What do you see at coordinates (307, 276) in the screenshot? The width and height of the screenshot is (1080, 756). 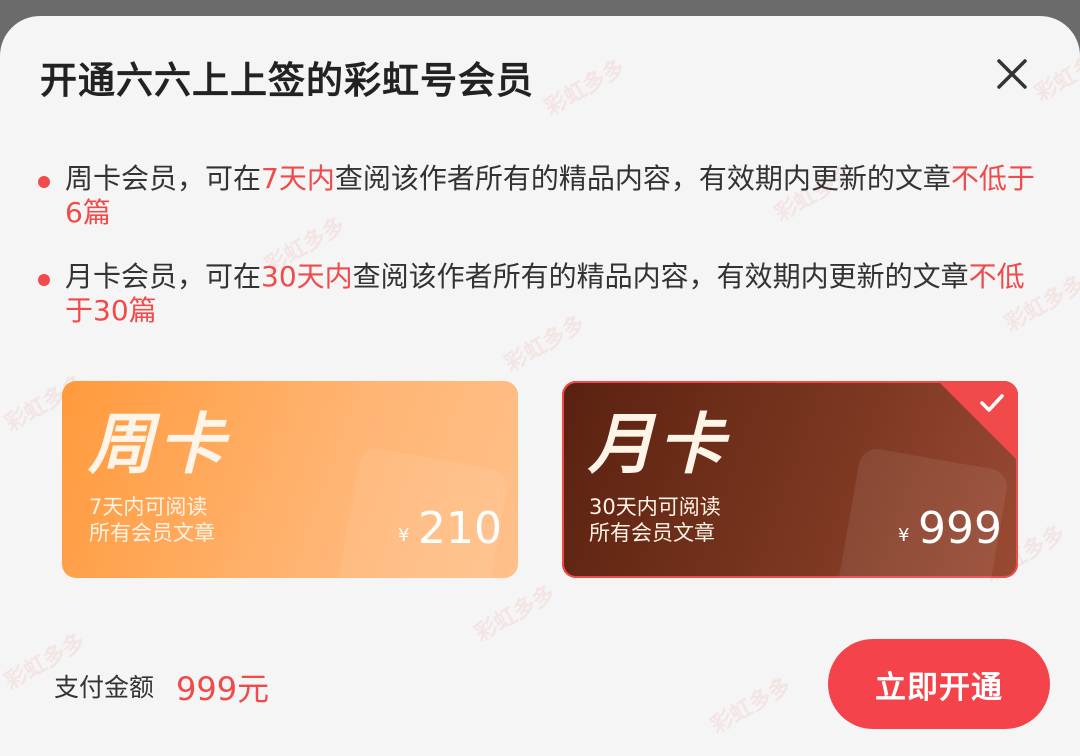 I see `rule-duration: 30天内` at bounding box center [307, 276].